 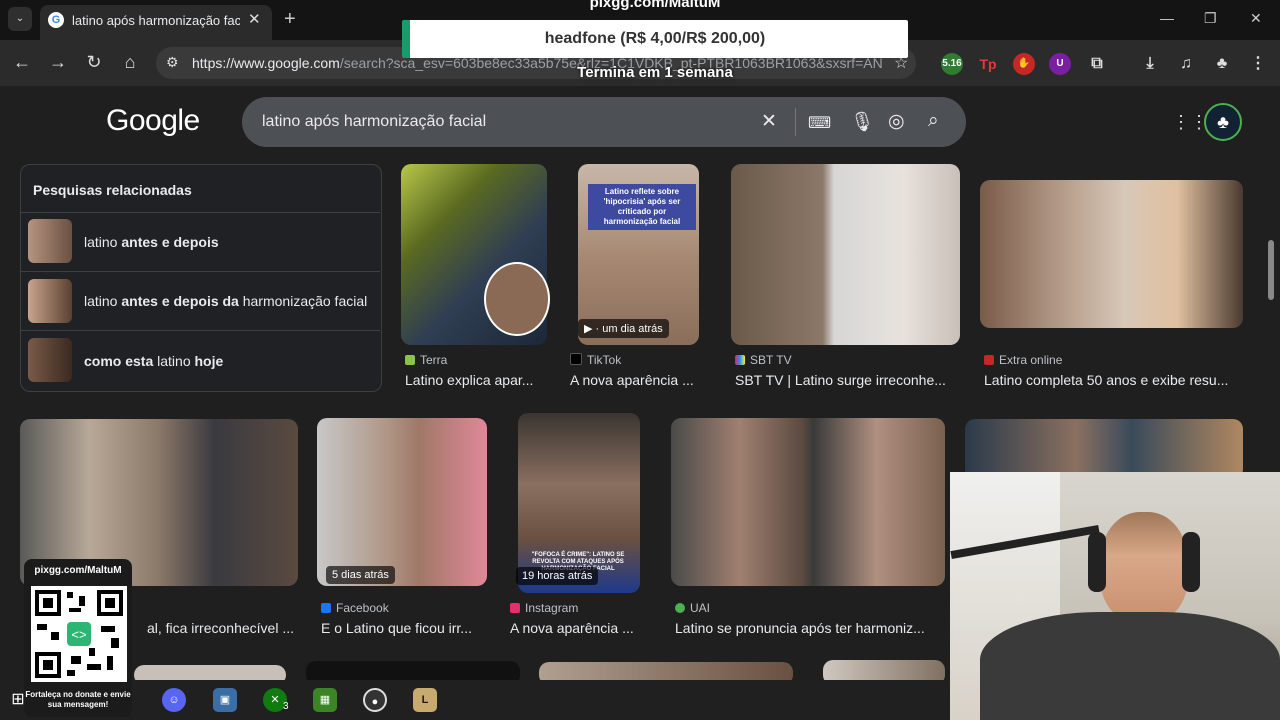 I want to click on search-divider, so click(x=795, y=122).